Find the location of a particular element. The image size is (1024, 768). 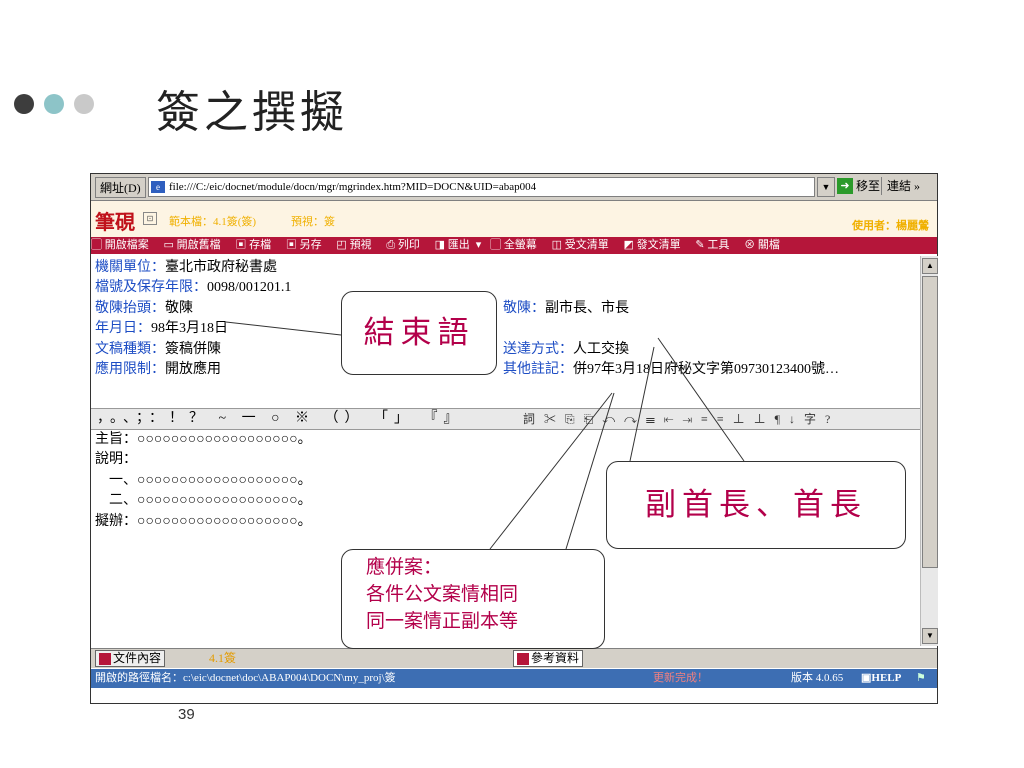

menu-export: ◨ 匯出 ▾ is located at coordinates (458, 245).